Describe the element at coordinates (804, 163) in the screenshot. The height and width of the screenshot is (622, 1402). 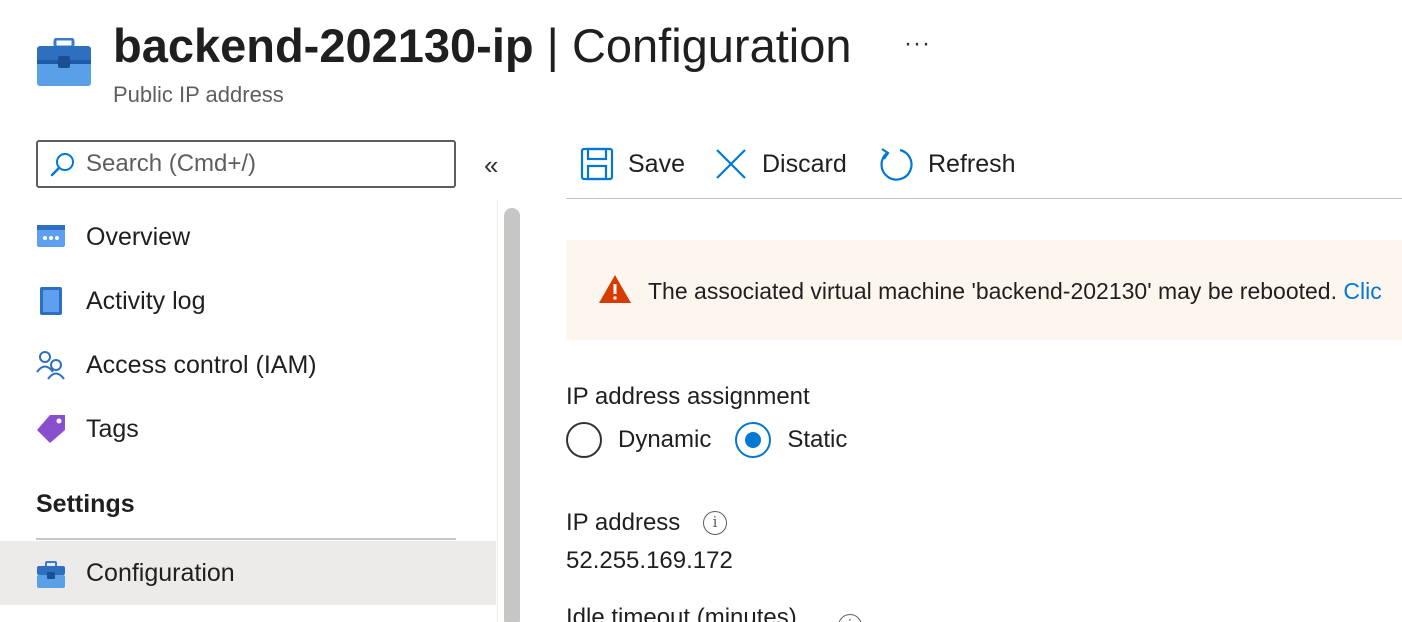
I see `discard-label: Discard` at that location.